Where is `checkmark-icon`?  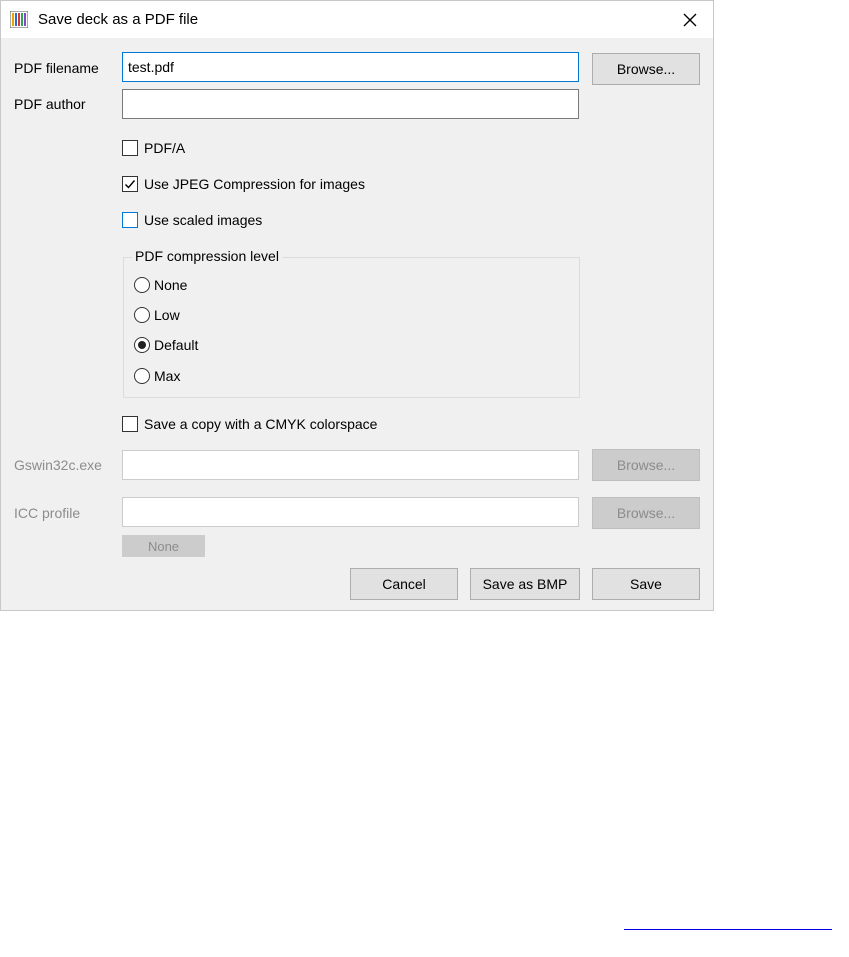
checkmark-icon is located at coordinates (130, 184).